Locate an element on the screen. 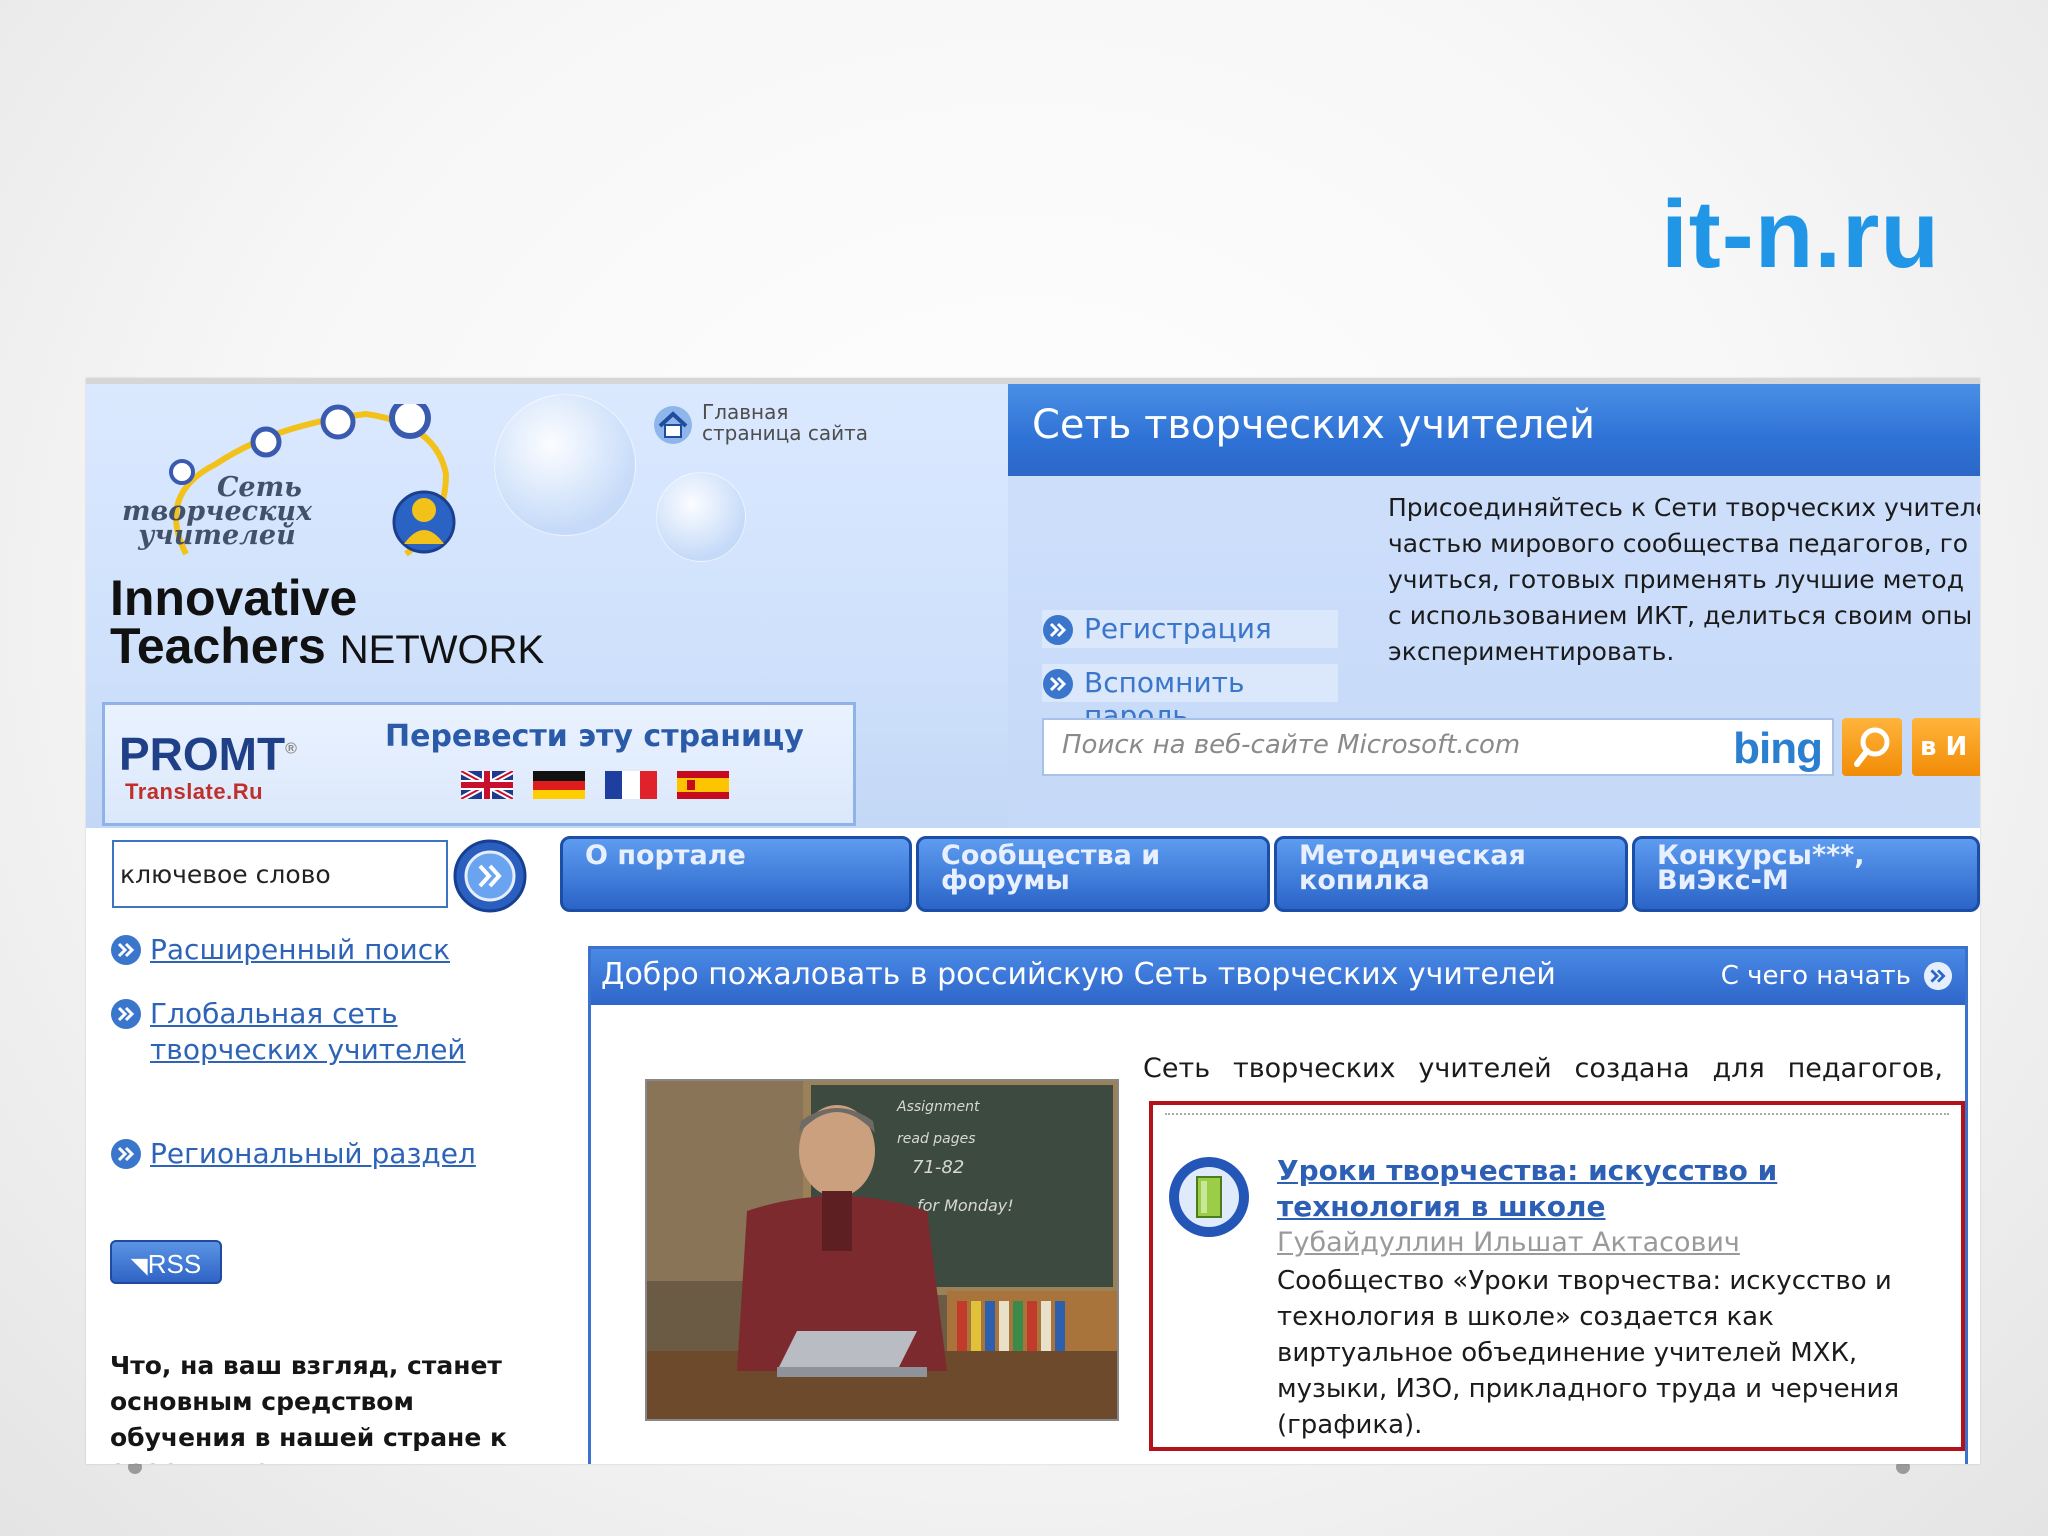 The height and width of the screenshot is (1536, 2048). tab-about-portal: О портале is located at coordinates (736, 874).